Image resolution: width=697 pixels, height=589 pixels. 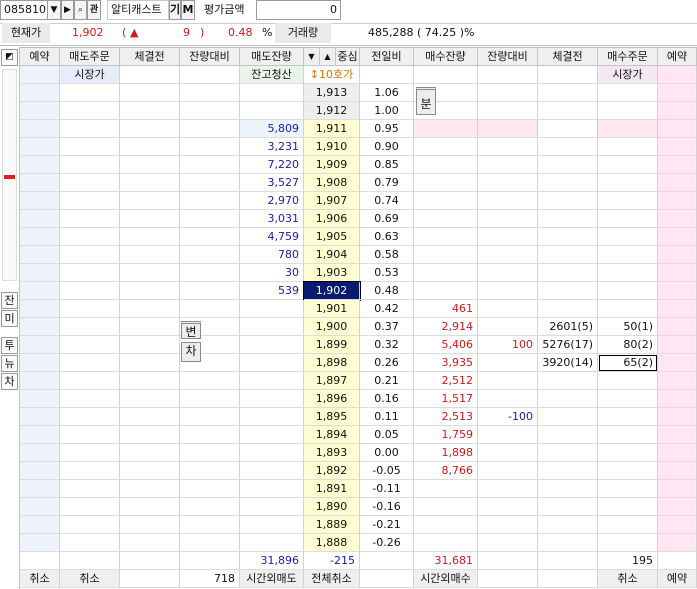 What do you see at coordinates (332, 237) in the screenshot?
I see `price-cell: 1,905` at bounding box center [332, 237].